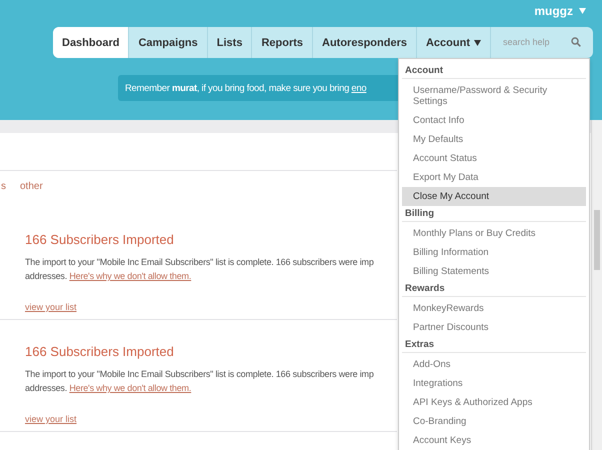 This screenshot has height=450, width=602. Describe the element at coordinates (358, 88) in the screenshot. I see `banner-link: eno` at that location.